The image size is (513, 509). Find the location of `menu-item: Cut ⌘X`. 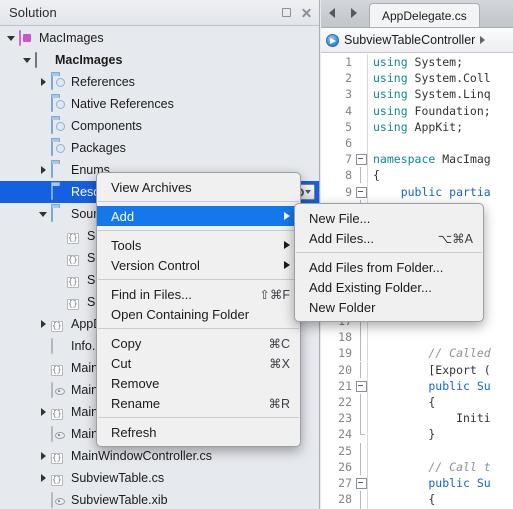

menu-item: Cut ⌘X is located at coordinates (198, 363).